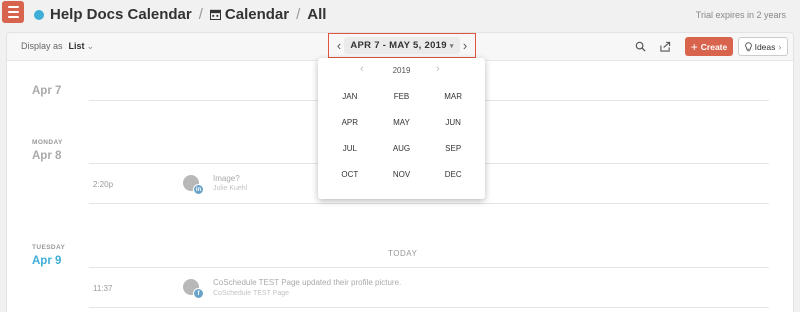 The height and width of the screenshot is (312, 800). What do you see at coordinates (465, 45) in the screenshot?
I see `next-range-arrow-icon: ›` at bounding box center [465, 45].